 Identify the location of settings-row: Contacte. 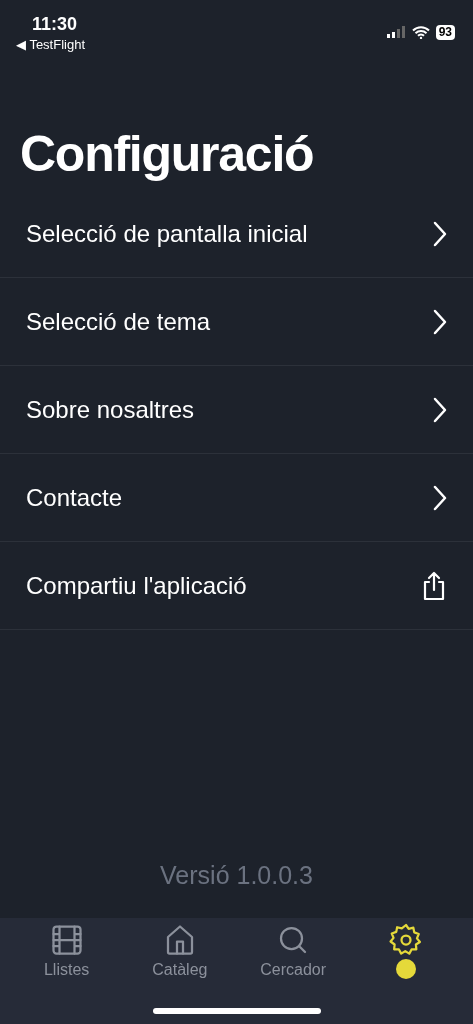
(236, 498).